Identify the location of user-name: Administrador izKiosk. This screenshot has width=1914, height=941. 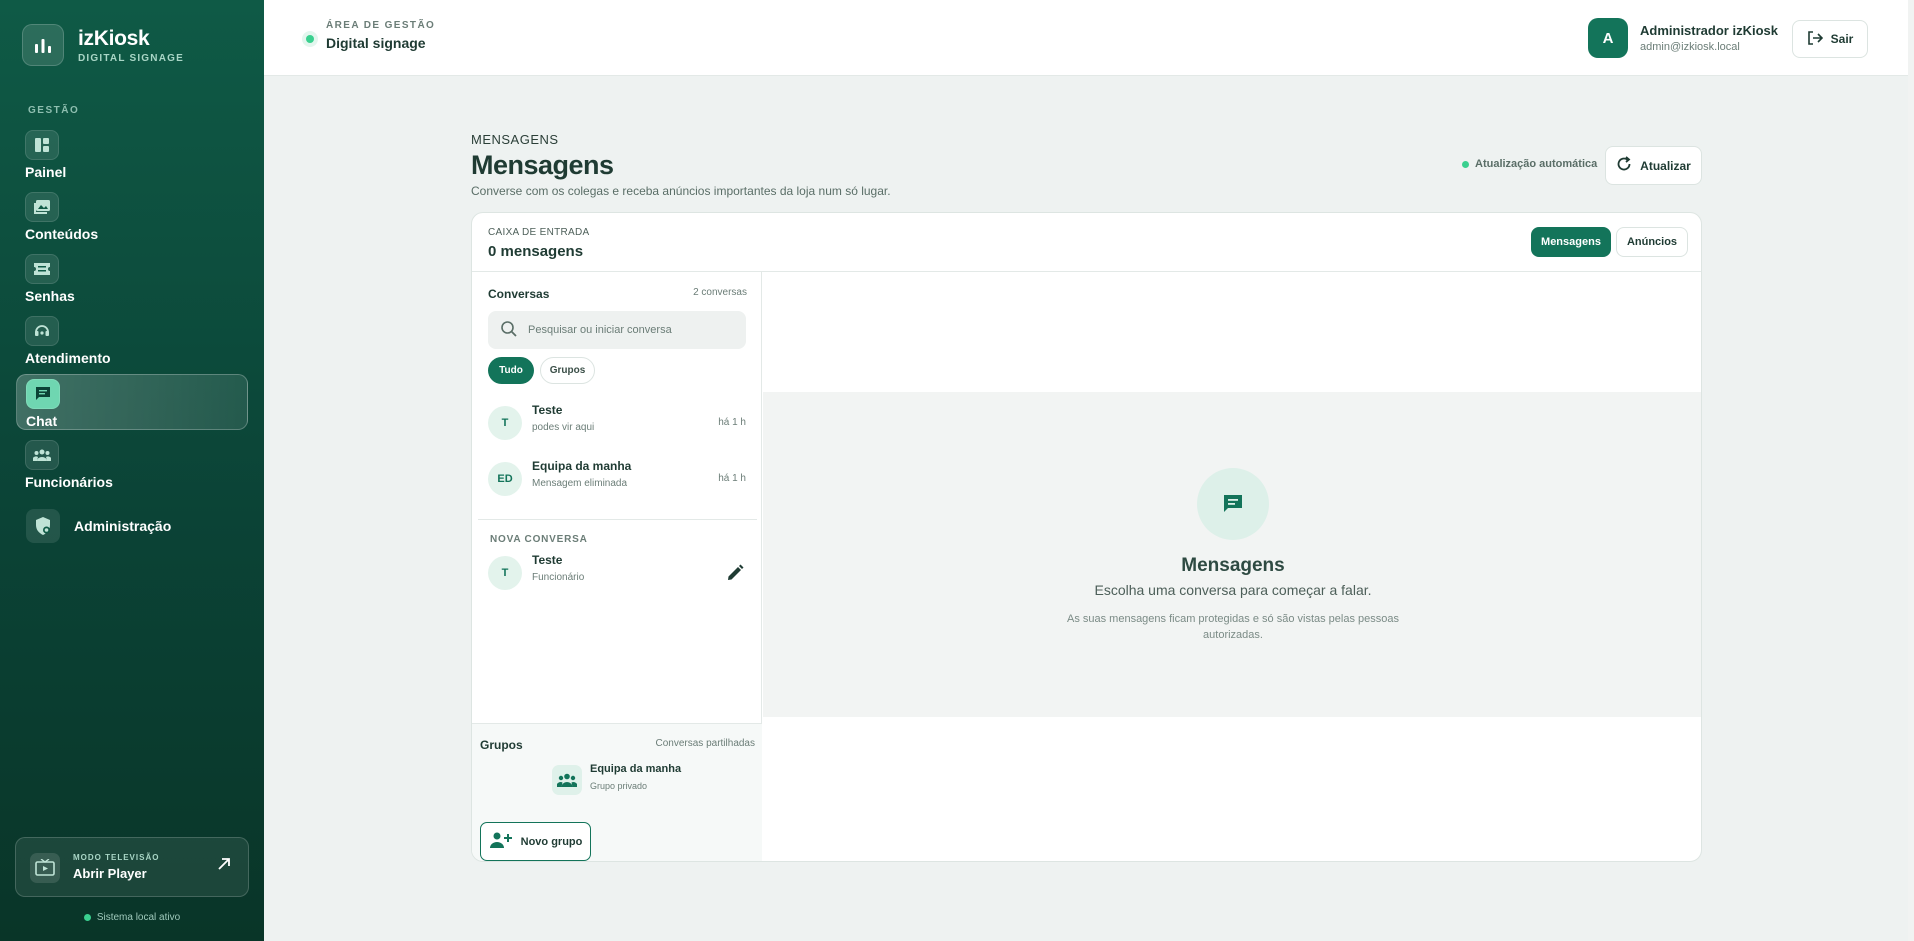
(1709, 30).